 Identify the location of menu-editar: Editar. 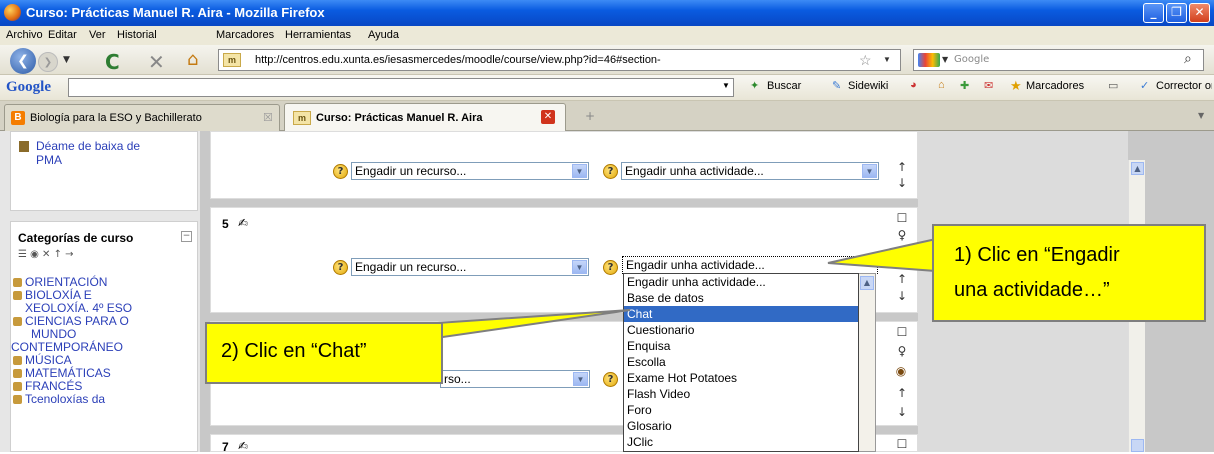
(62, 35).